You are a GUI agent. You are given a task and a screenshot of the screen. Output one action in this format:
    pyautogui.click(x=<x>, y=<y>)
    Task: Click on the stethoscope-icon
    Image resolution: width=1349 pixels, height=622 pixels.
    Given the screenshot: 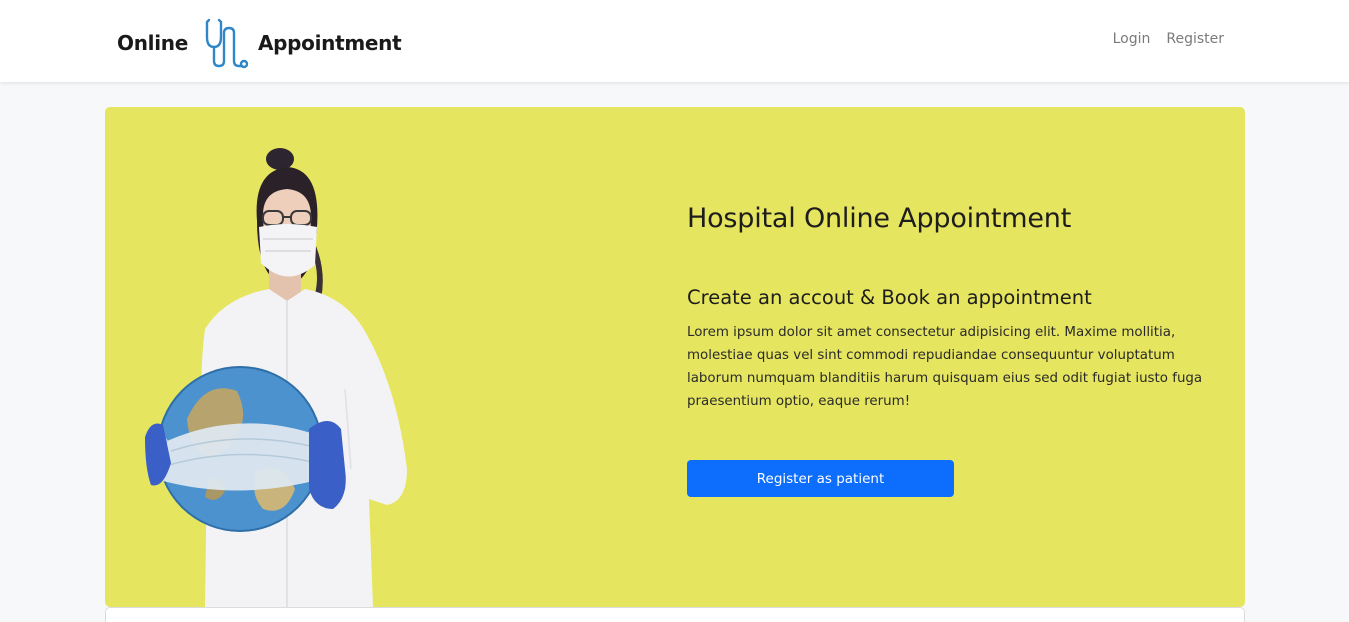 What is the action you would take?
    pyautogui.click(x=226, y=43)
    